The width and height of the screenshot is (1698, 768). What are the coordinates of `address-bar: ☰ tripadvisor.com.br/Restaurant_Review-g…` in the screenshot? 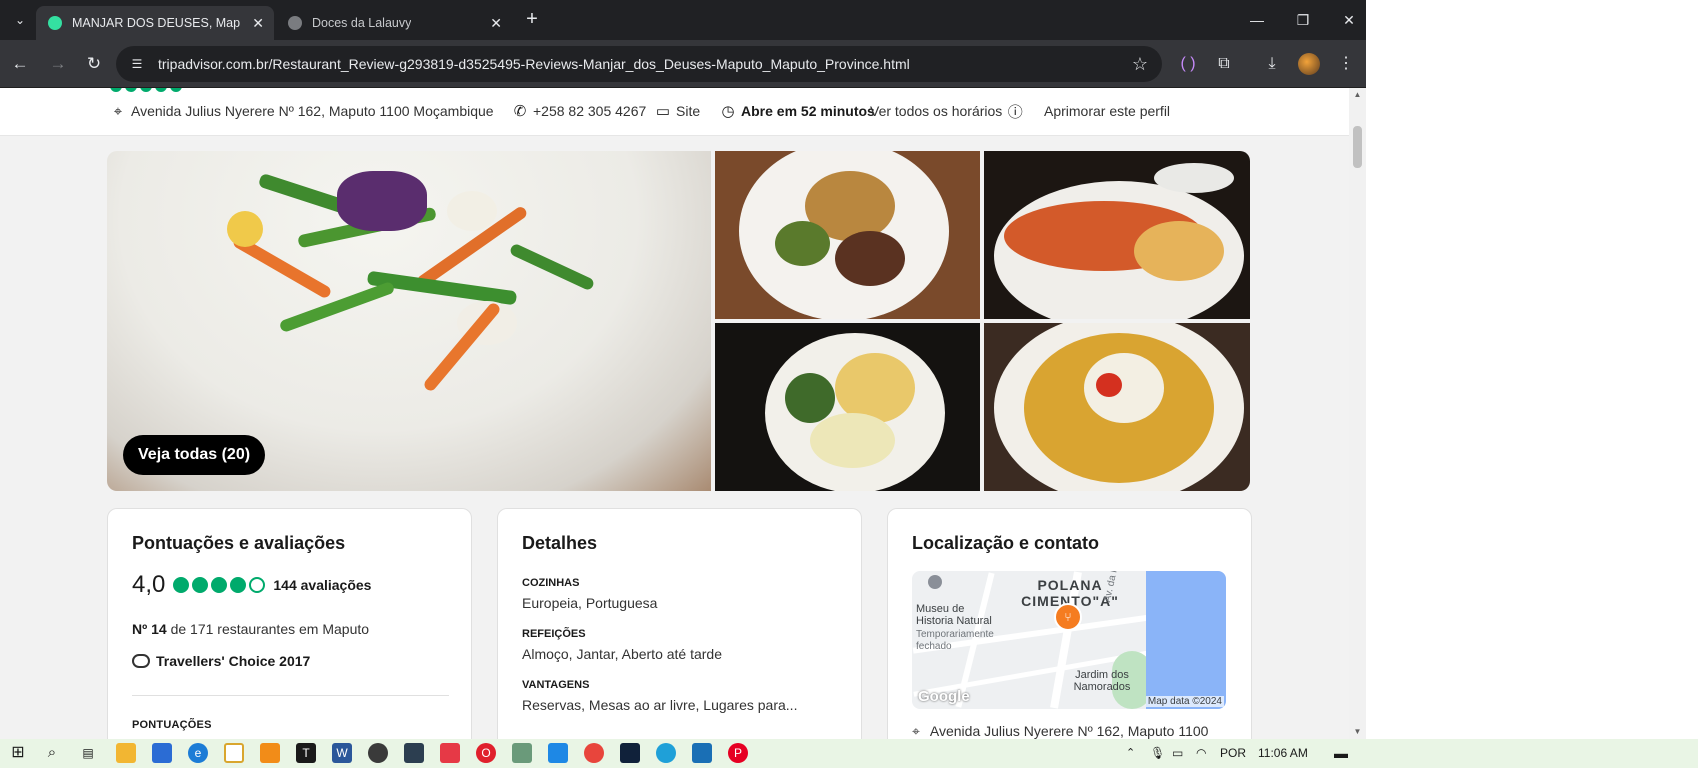 It's located at (639, 64).